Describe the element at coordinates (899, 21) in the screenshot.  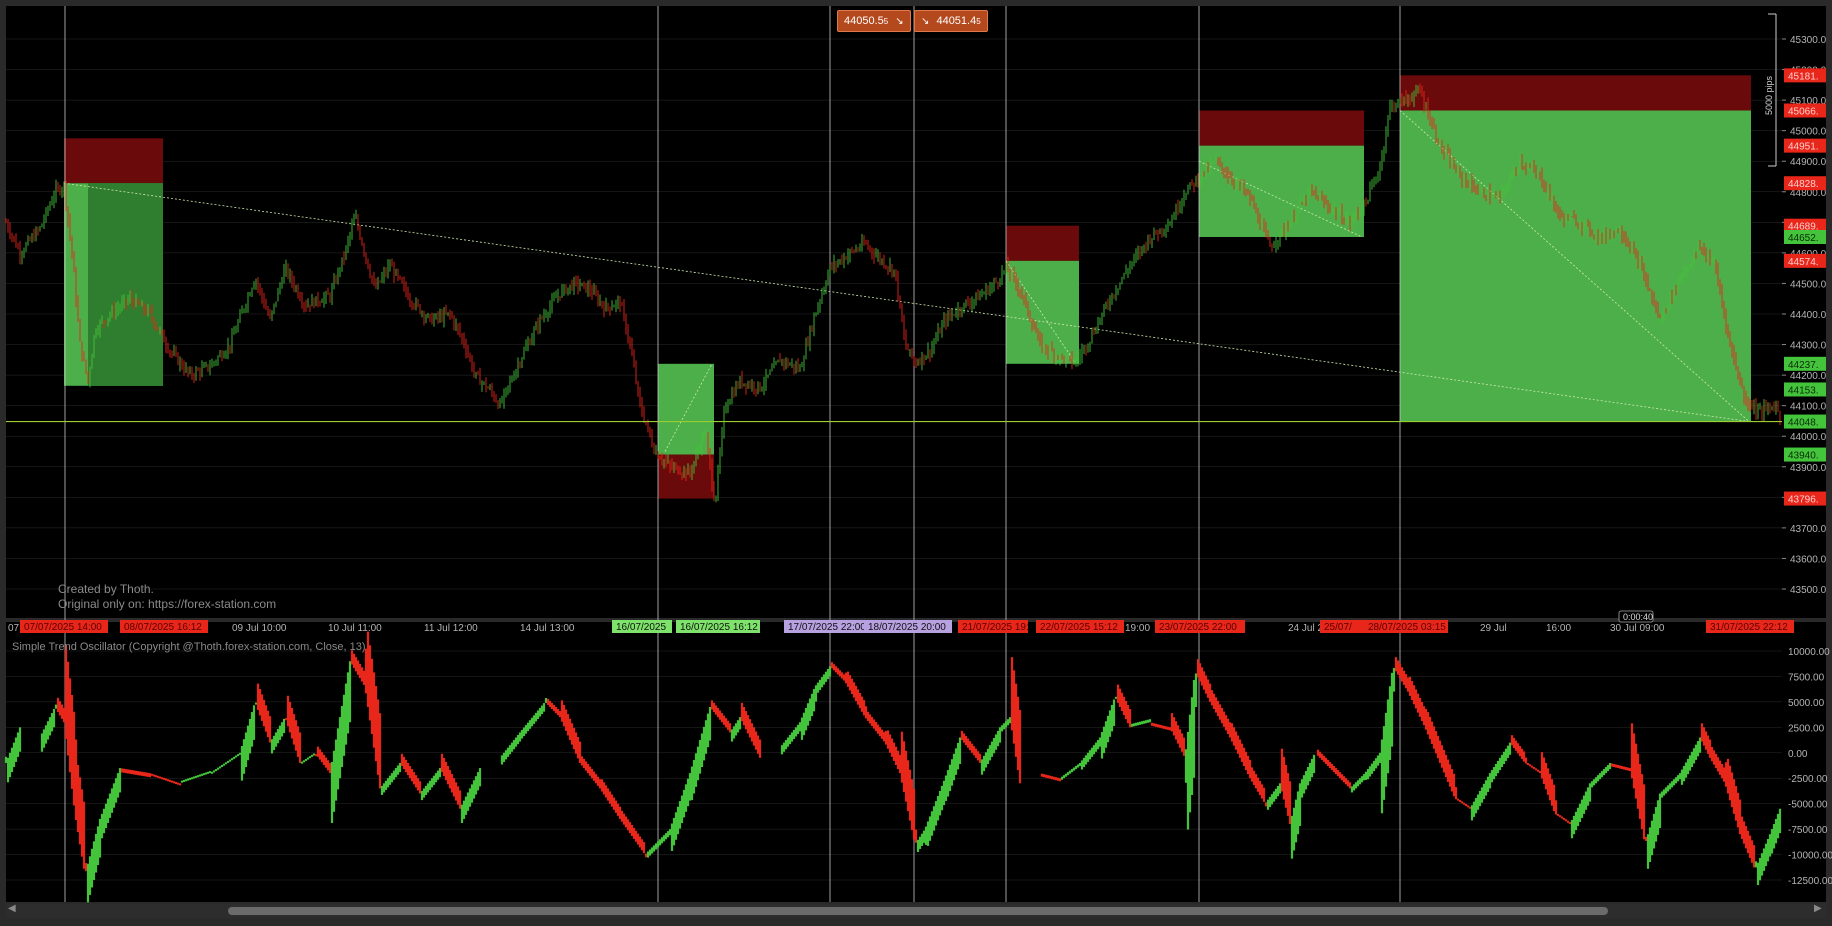
I see `arrow-down-right-icon: ↘` at that location.